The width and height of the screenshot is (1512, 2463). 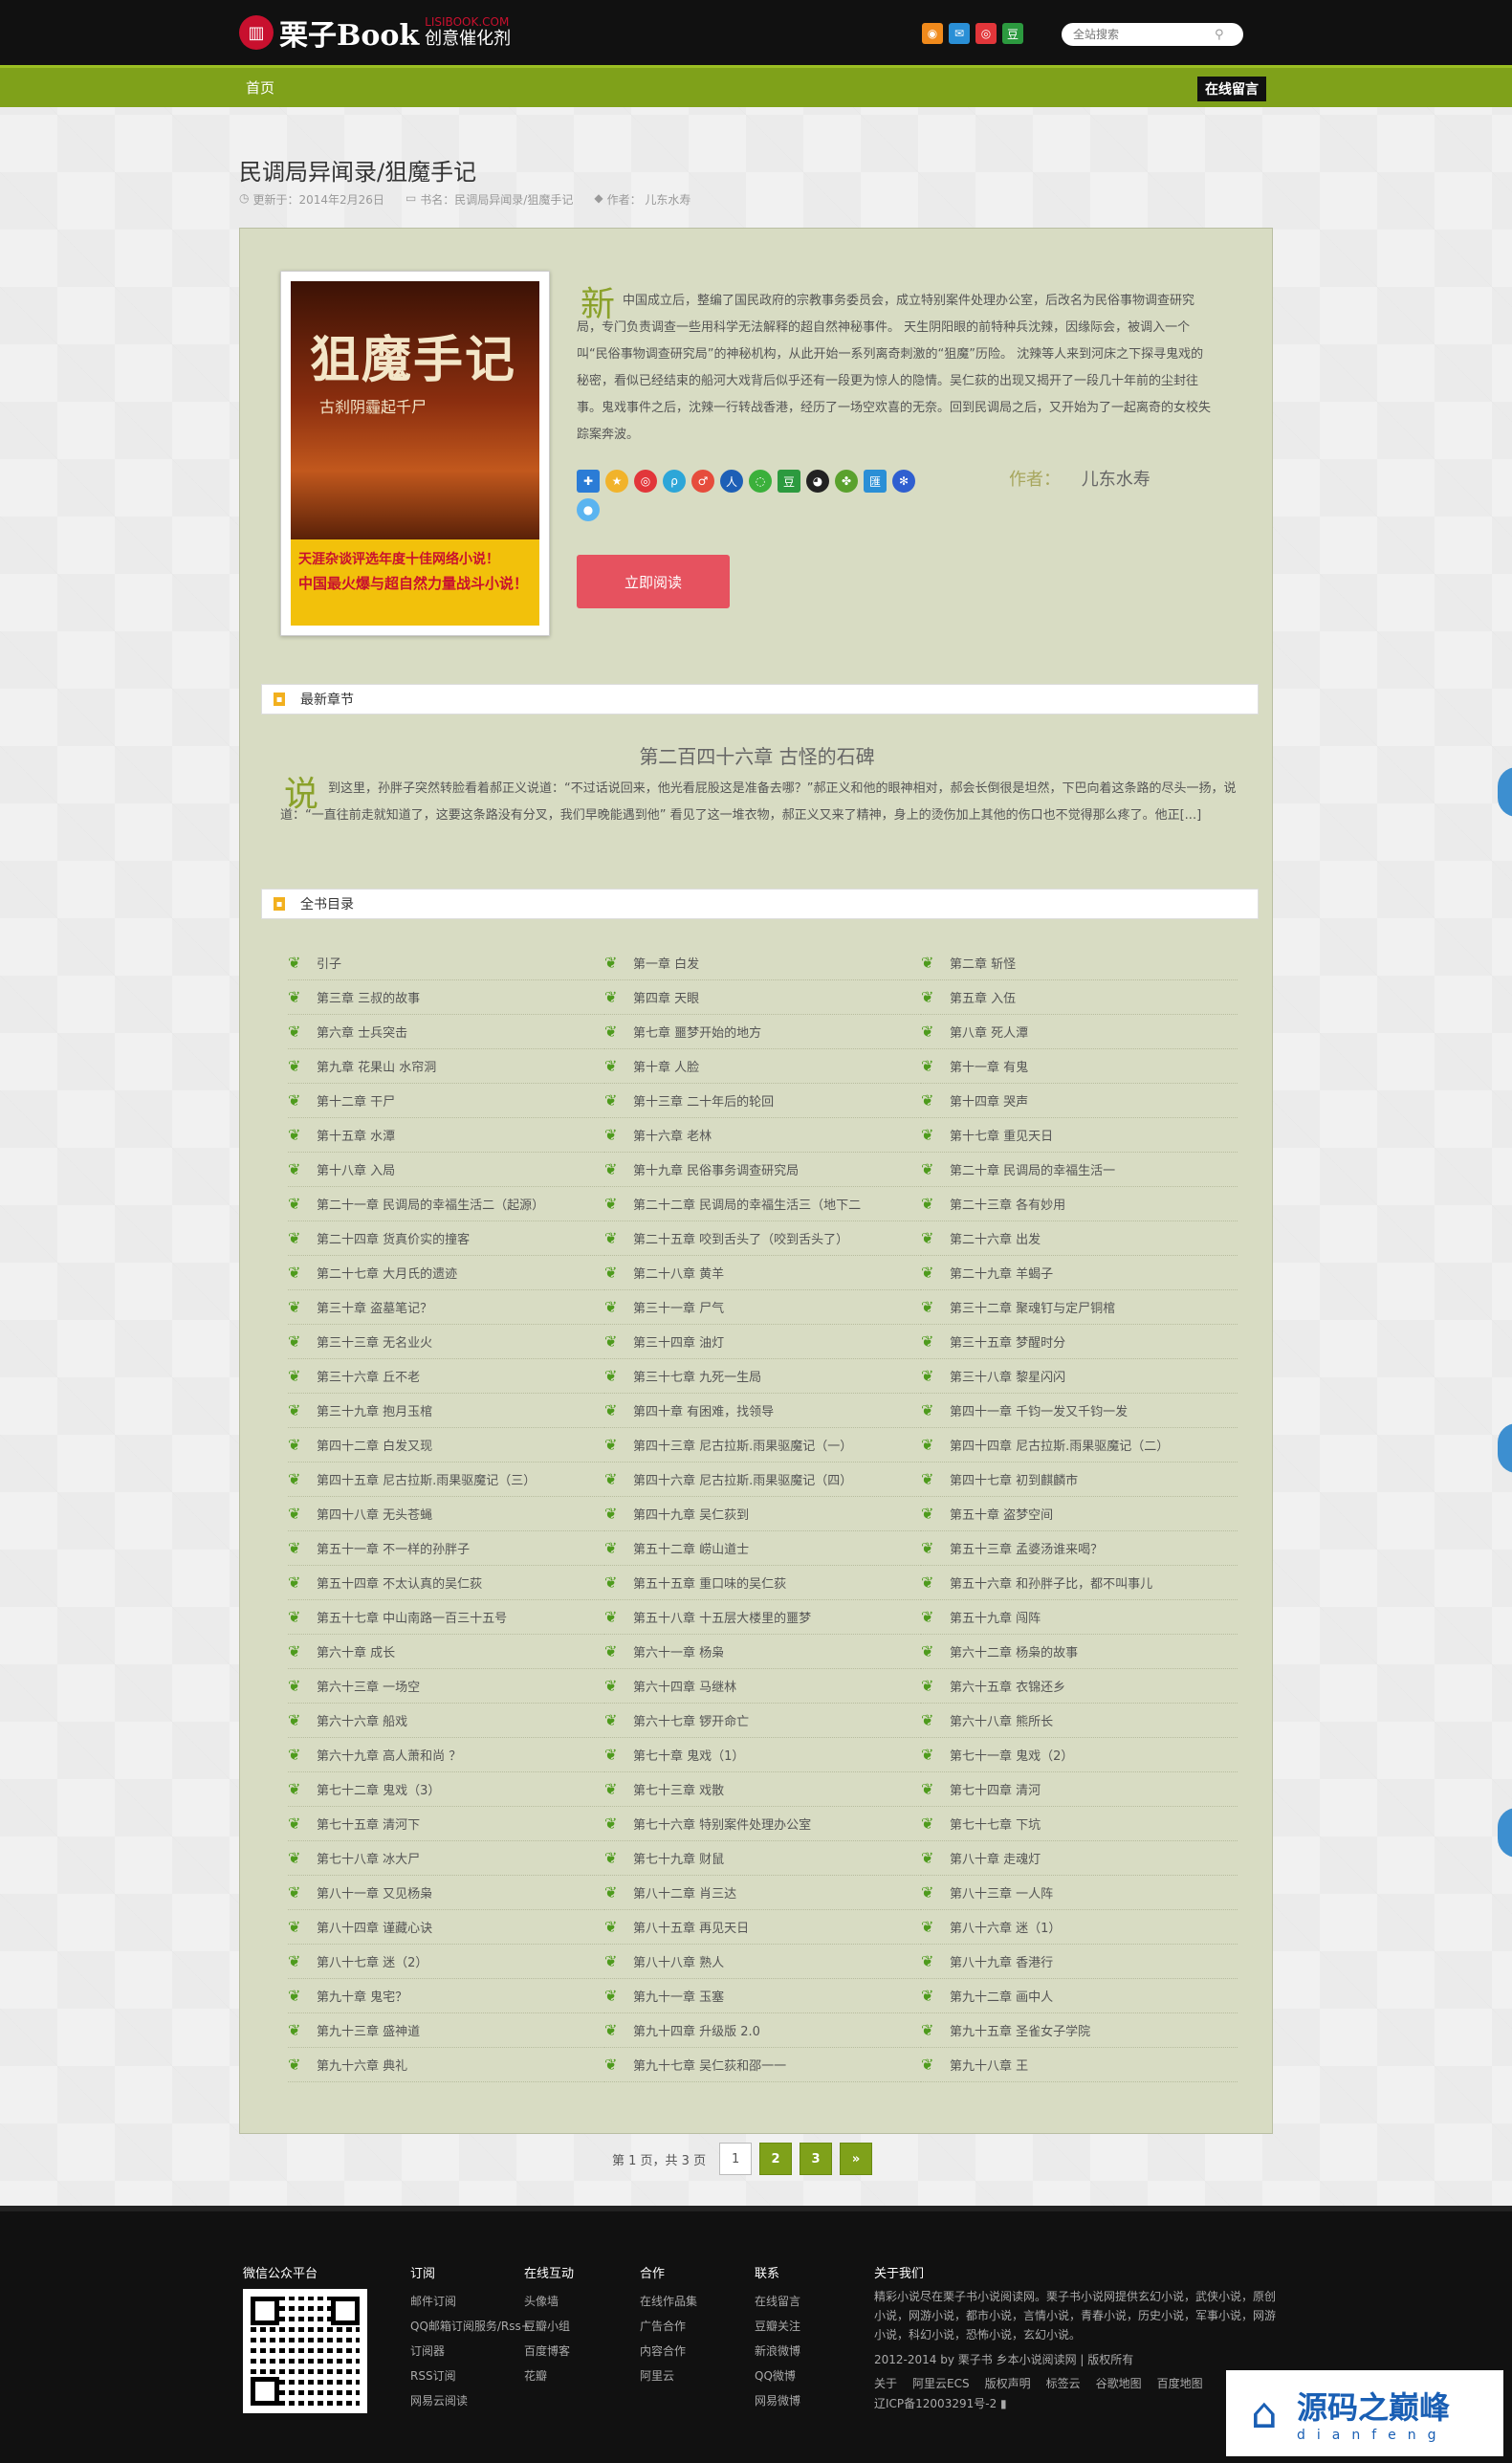 What do you see at coordinates (616, 481) in the screenshot?
I see `star-icon: ★` at bounding box center [616, 481].